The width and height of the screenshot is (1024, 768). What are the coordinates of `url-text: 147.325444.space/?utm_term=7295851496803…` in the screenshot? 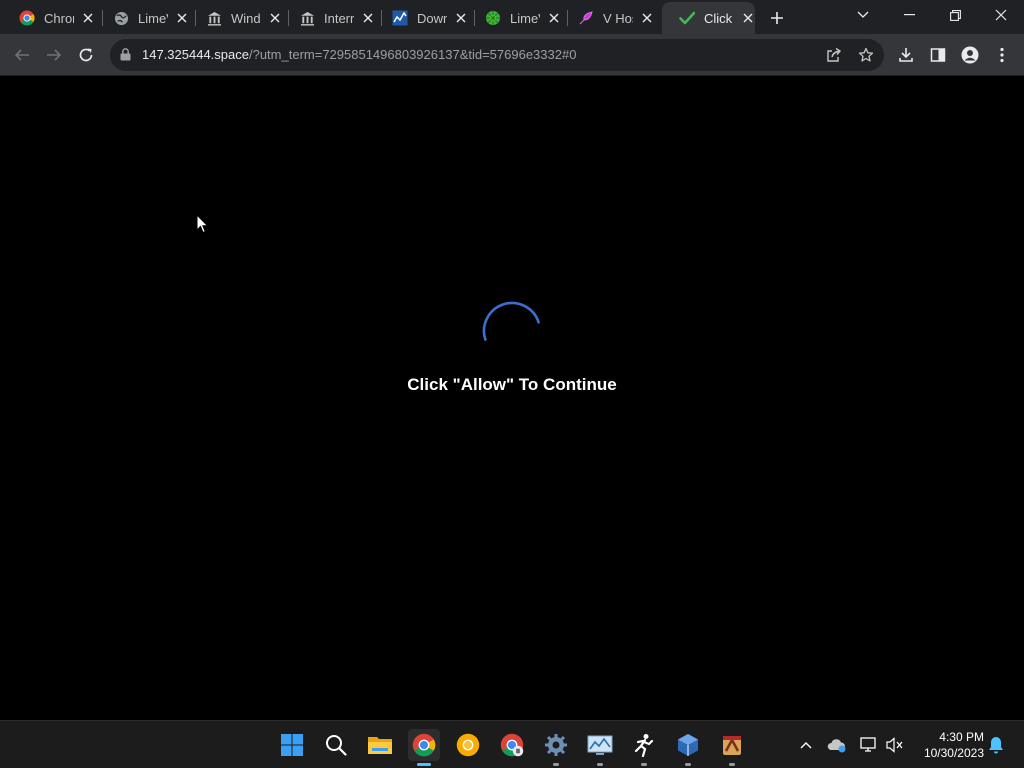 It's located at (359, 54).